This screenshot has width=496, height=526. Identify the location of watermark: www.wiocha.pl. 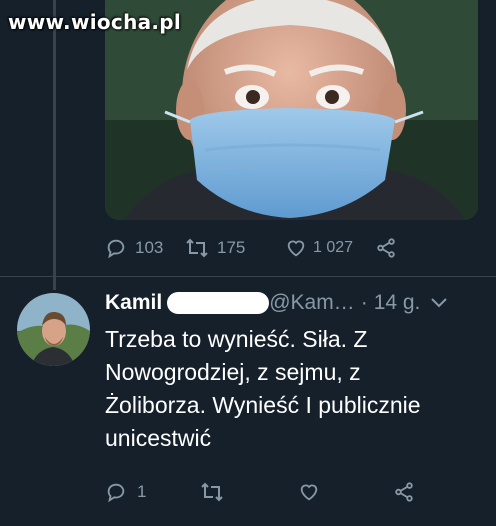
(95, 22).